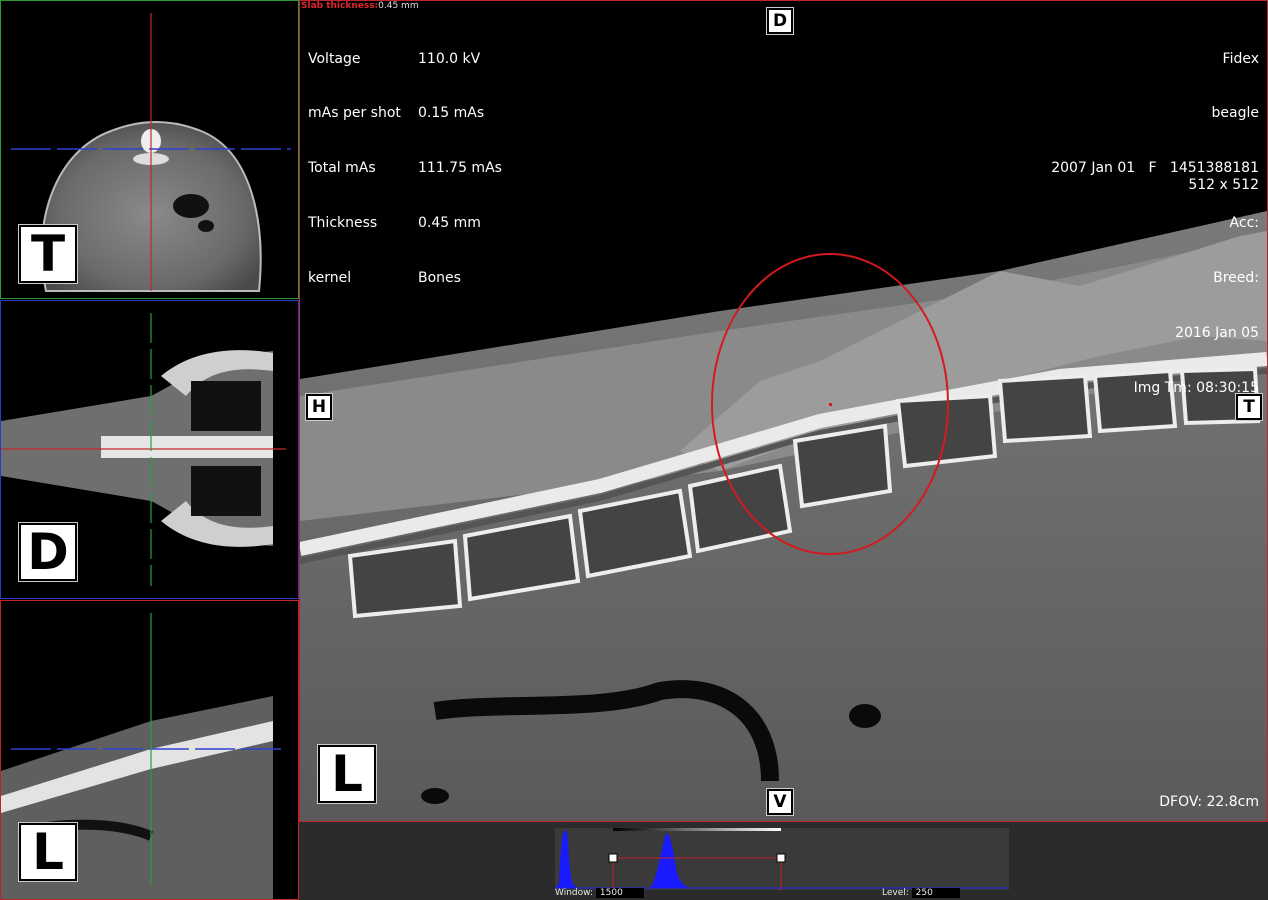  I want to click on dorsal-viewport: D, so click(149, 449).